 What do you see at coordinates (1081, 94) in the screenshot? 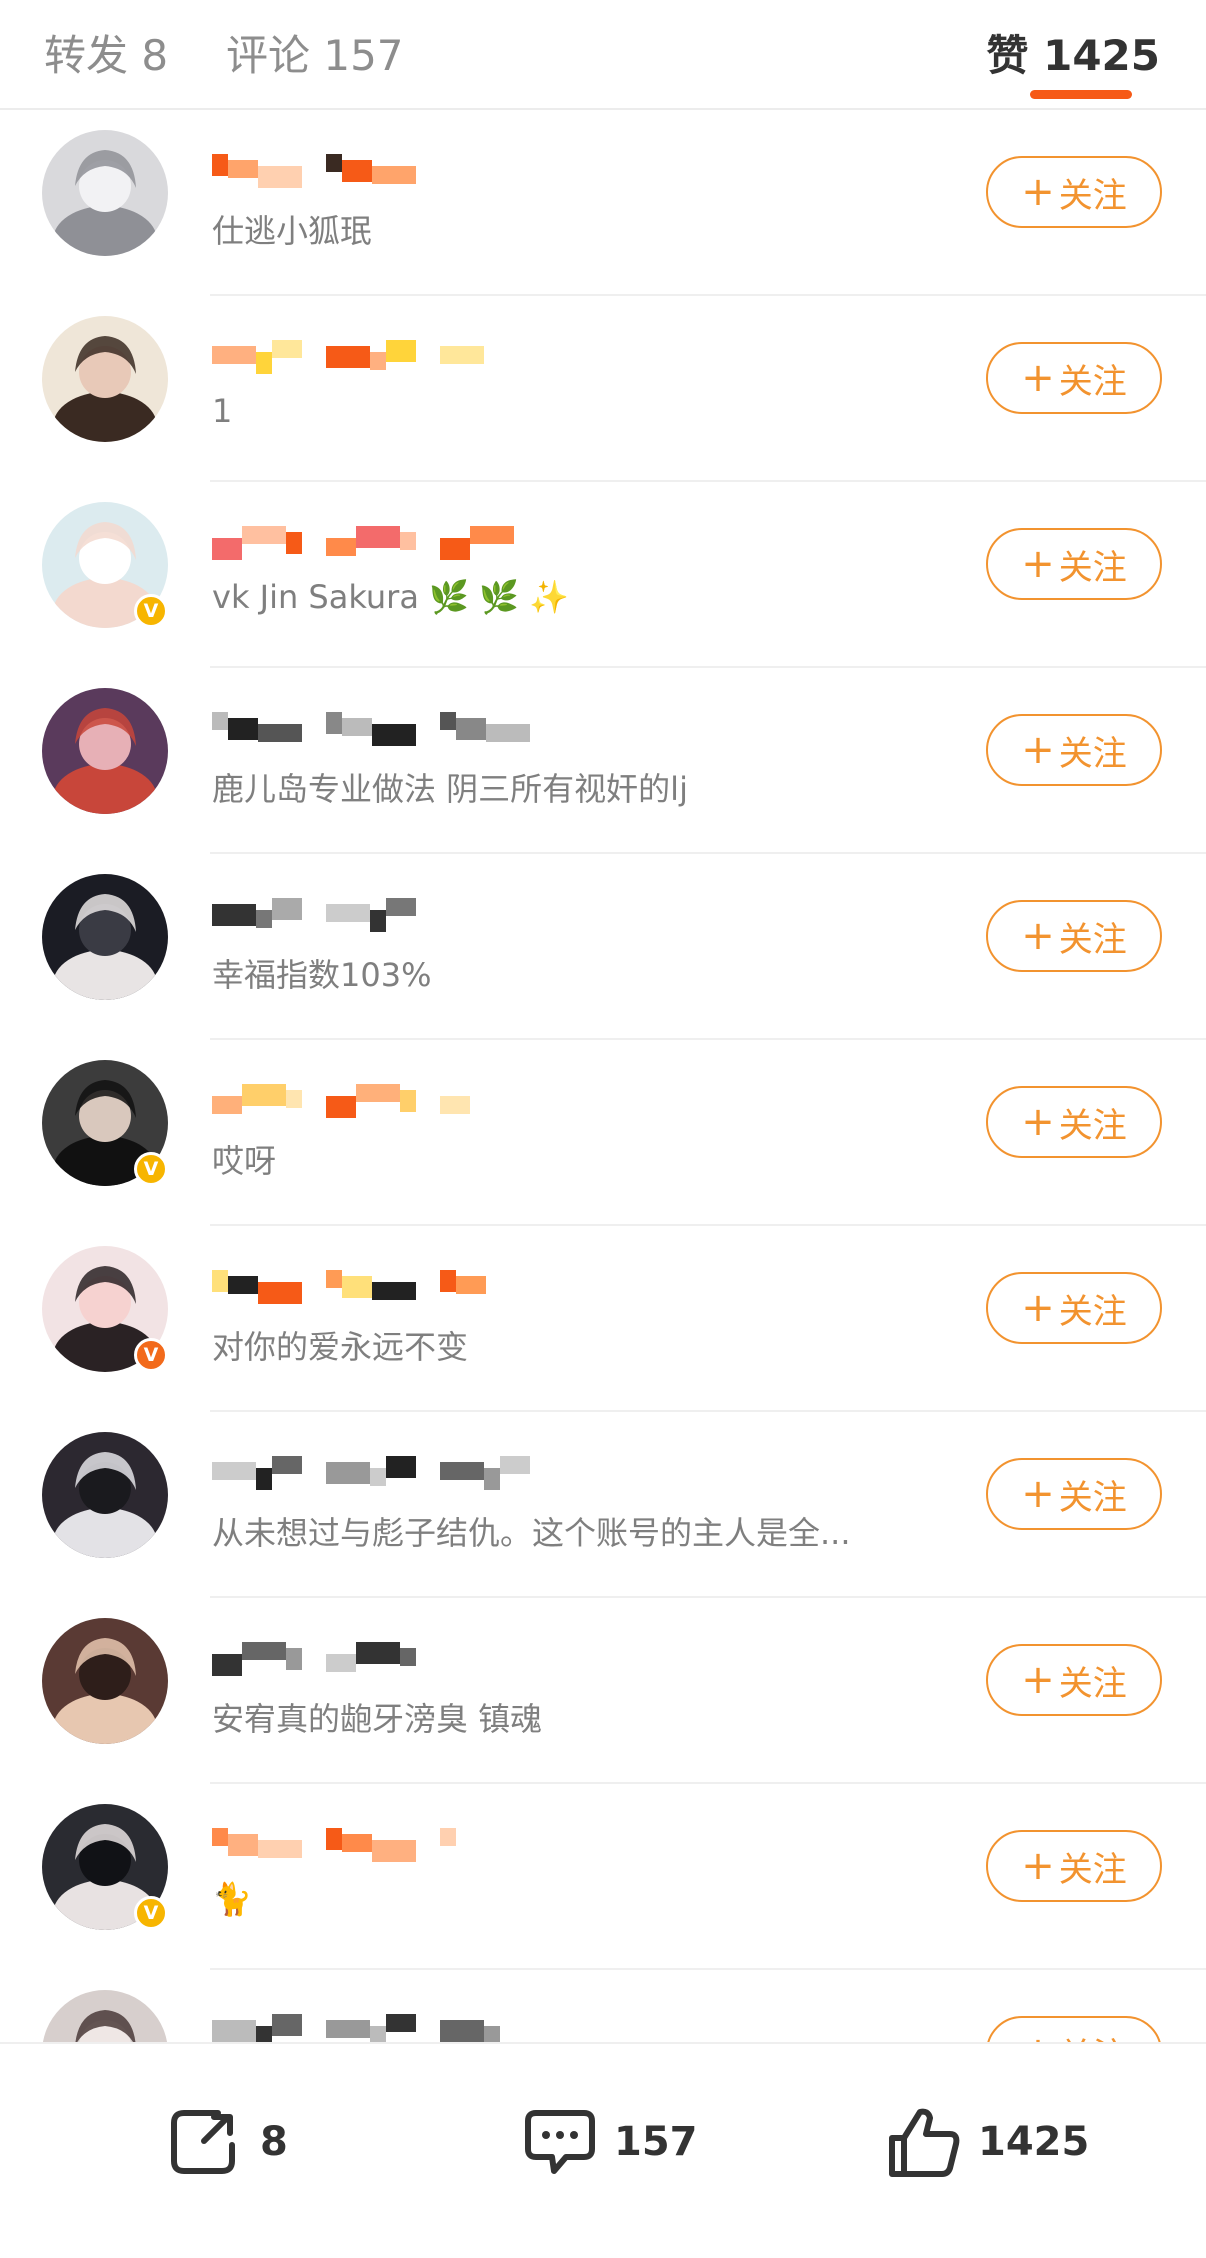
I see `active-tab-indicator` at bounding box center [1081, 94].